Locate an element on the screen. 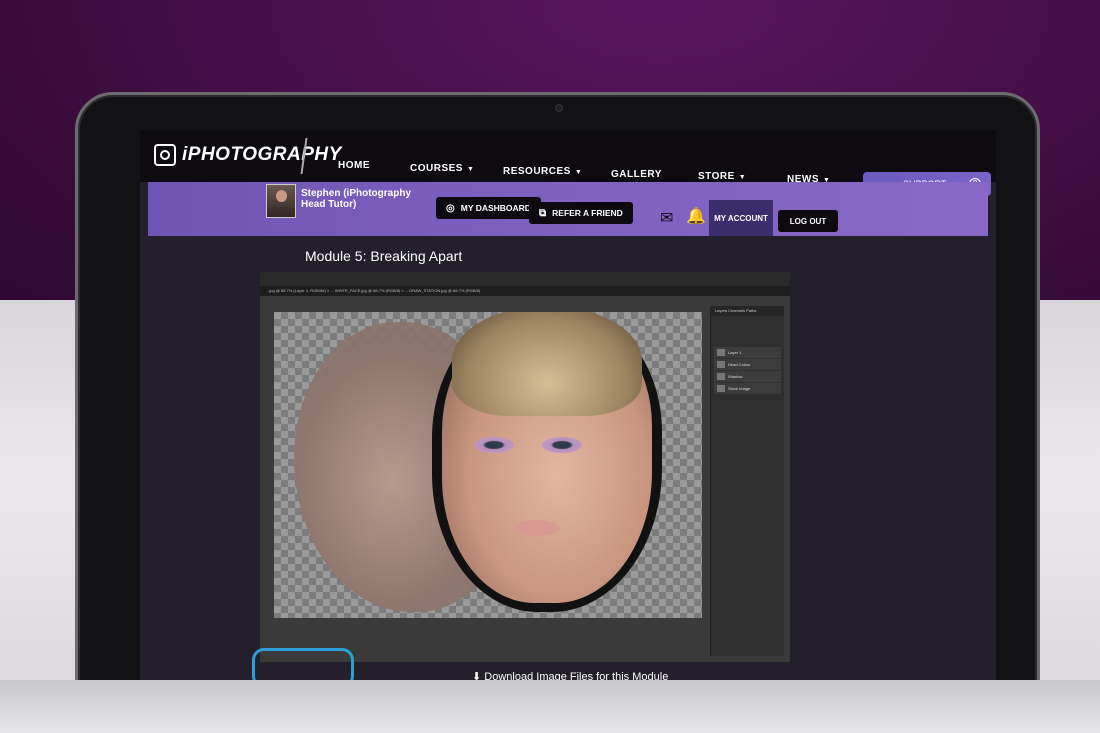  refer-a-friend-button: ⧉ REFER A FRIEND is located at coordinates (581, 213).